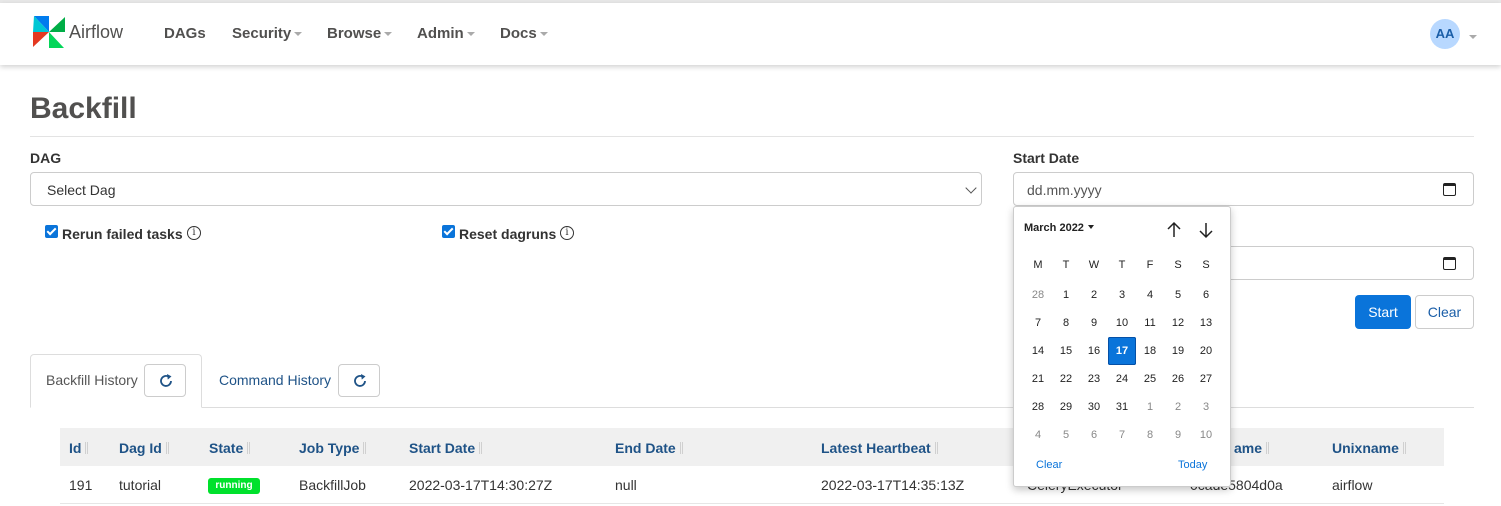  Describe the element at coordinates (1445, 34) in the screenshot. I see `user-avatar: AA` at that location.